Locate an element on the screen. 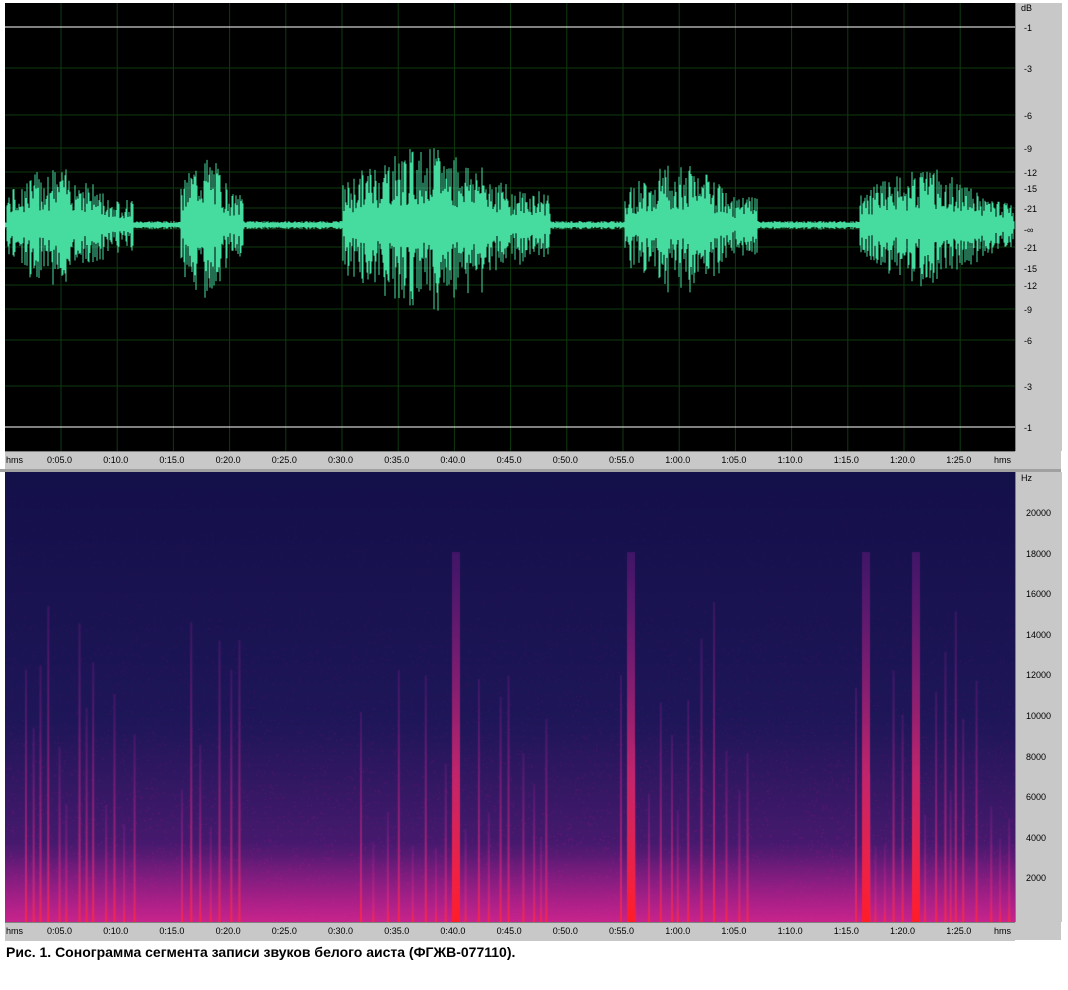 The height and width of the screenshot is (990, 1068). waveform-time-tick-label: 1:05.0 is located at coordinates (734, 460).